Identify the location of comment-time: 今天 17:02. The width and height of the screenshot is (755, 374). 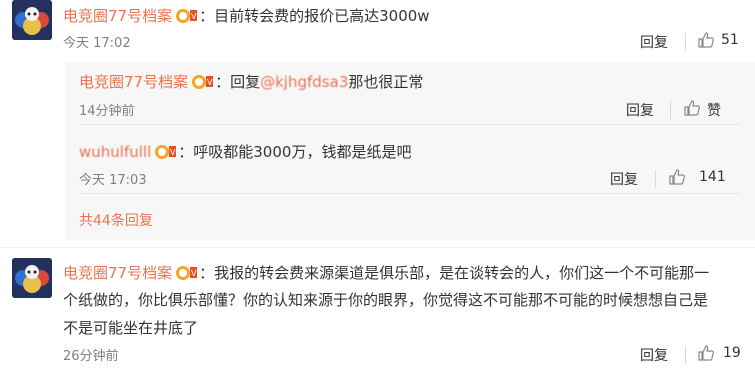
(97, 43).